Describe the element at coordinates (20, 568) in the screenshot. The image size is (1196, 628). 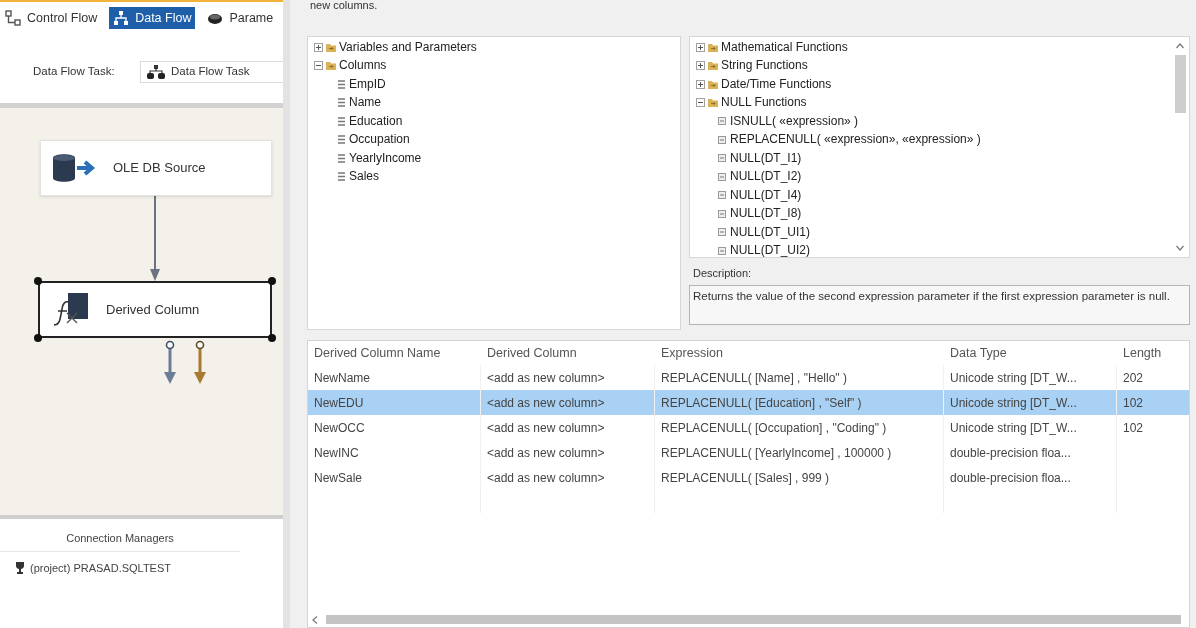
I see `connection-icon` at that location.